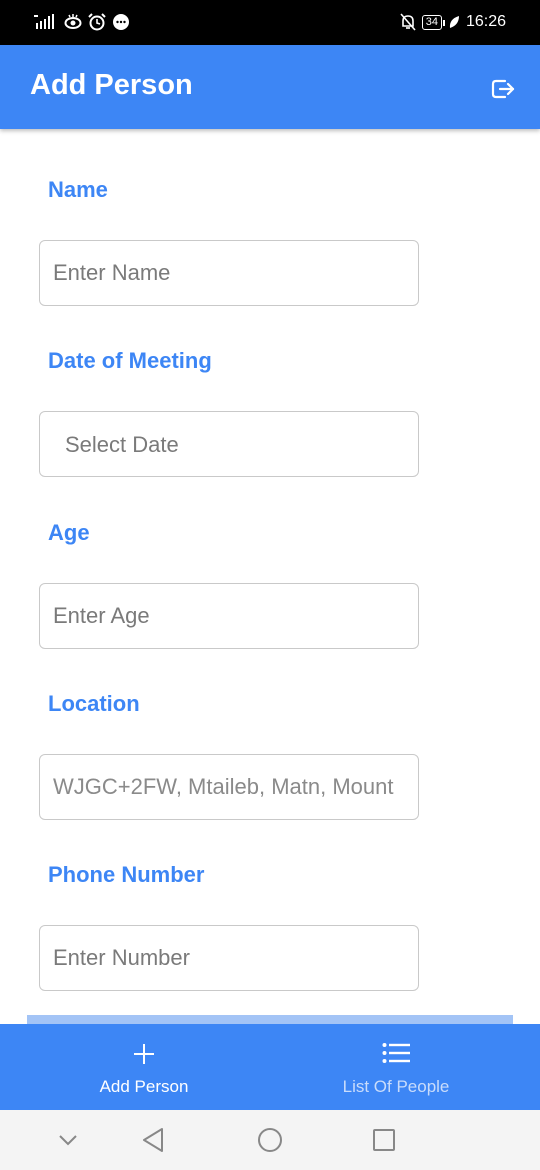  What do you see at coordinates (121, 22) in the screenshot?
I see `message-icon` at bounding box center [121, 22].